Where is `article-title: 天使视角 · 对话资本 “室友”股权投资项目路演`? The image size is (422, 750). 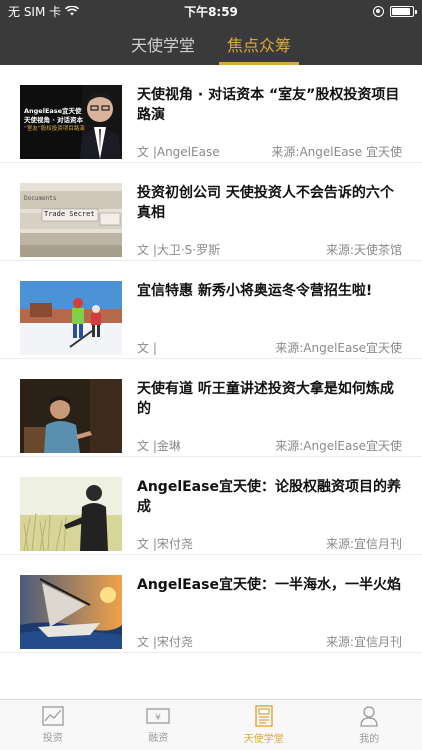
article-title: 天使视角 · 对话资本 “室友”股权投资项目路演 is located at coordinates (272, 105).